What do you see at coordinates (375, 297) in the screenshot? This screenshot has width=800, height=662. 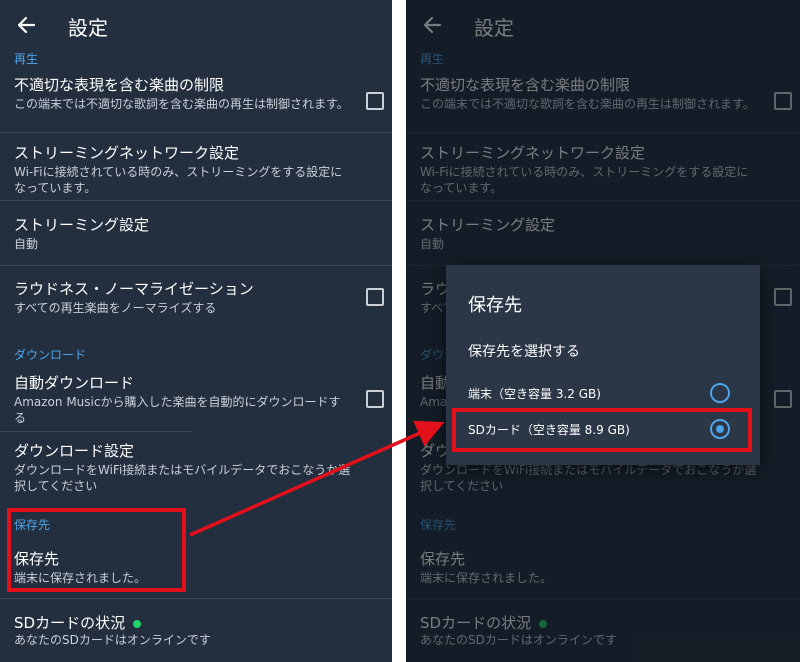 I see `loudness-checkbox` at bounding box center [375, 297].